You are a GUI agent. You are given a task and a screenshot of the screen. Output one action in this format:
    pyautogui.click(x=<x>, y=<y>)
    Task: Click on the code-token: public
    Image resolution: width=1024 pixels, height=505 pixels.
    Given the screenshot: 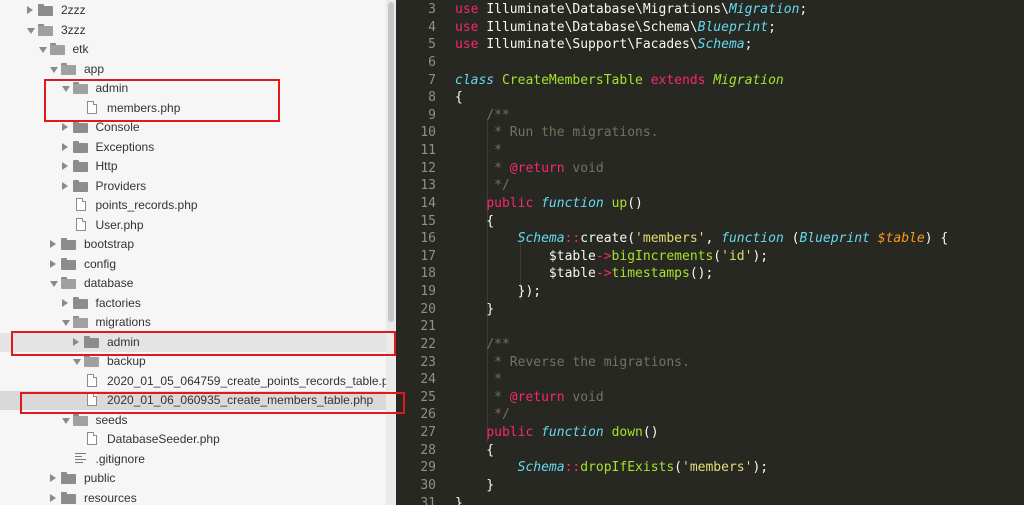 What is the action you would take?
    pyautogui.click(x=514, y=433)
    